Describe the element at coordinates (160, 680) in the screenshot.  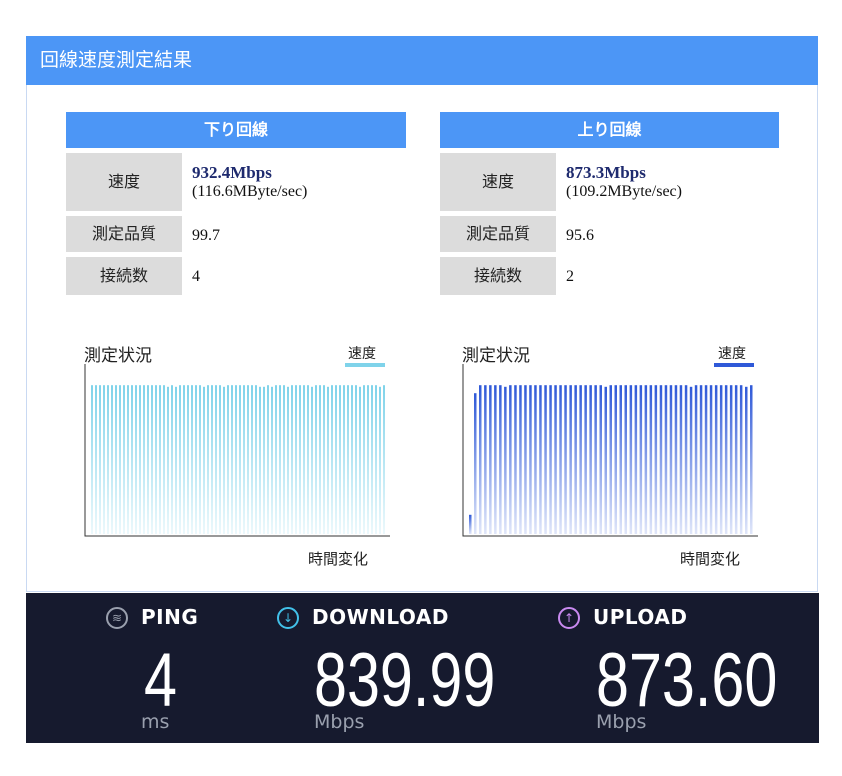
I see `ping-value: 4` at that location.